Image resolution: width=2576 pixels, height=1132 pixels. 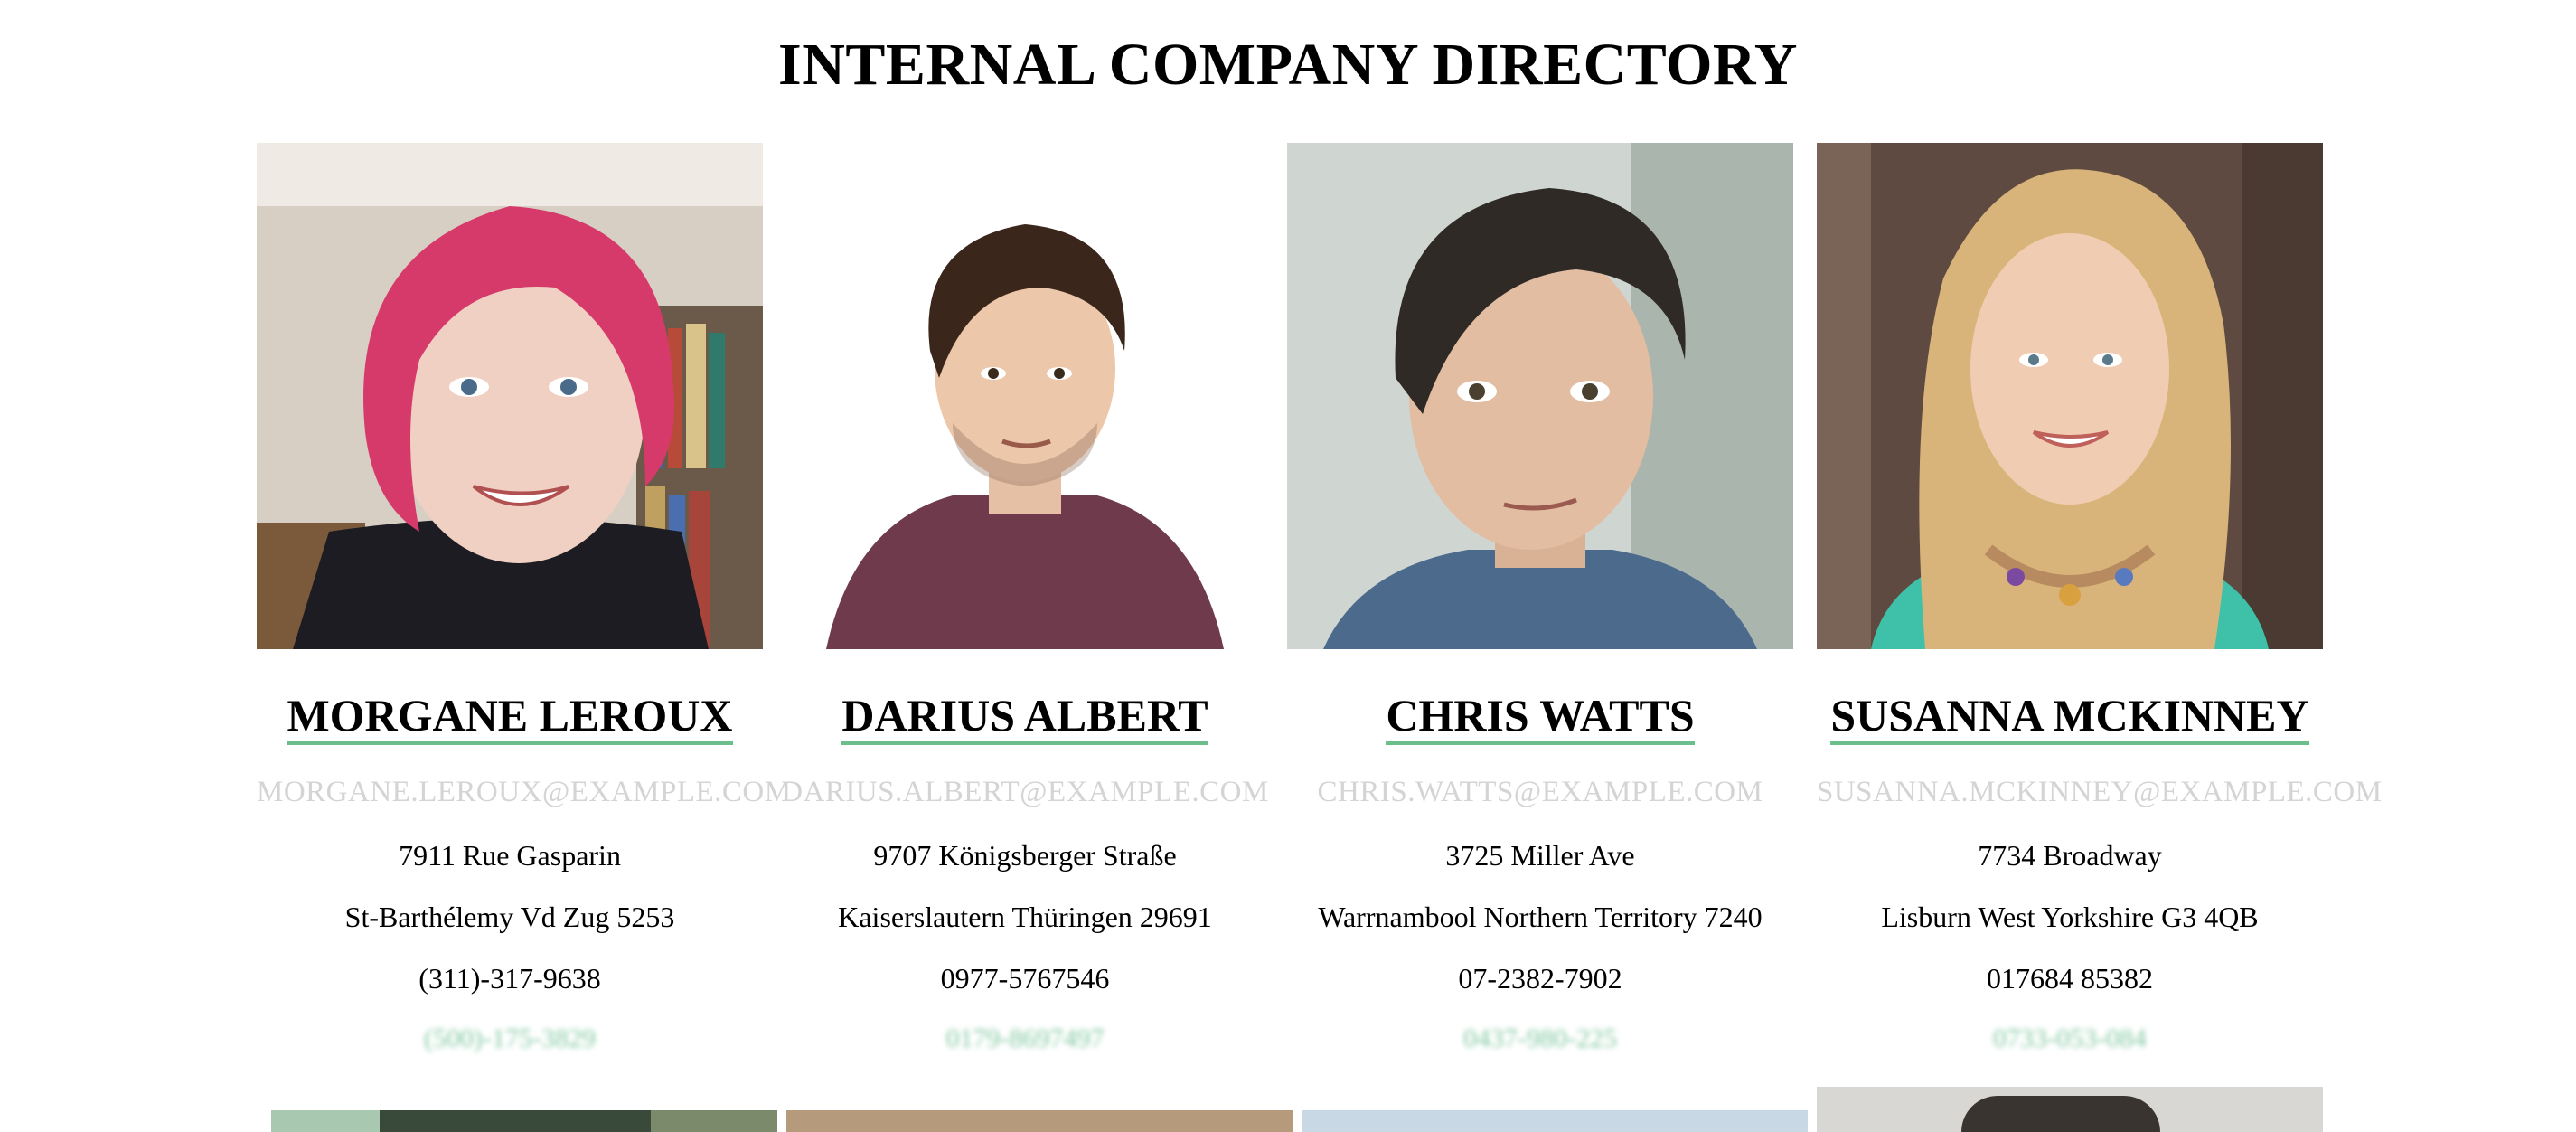 I want to click on person-phone: (311)-317-9638, so click(x=510, y=979).